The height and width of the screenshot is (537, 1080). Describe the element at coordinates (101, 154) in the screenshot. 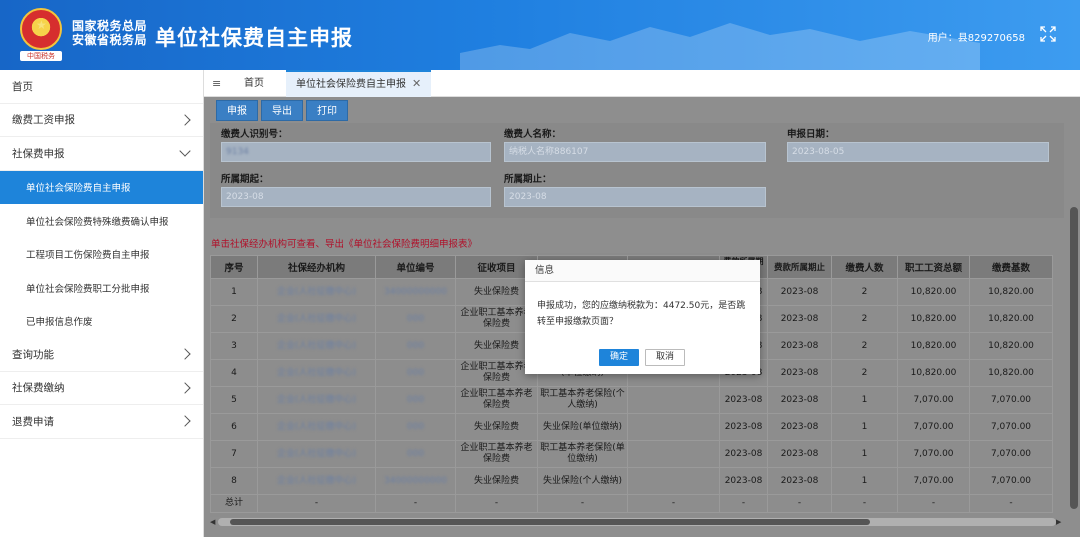

I see `sidebar-item-social-insurance-declare: 社保费申报` at that location.